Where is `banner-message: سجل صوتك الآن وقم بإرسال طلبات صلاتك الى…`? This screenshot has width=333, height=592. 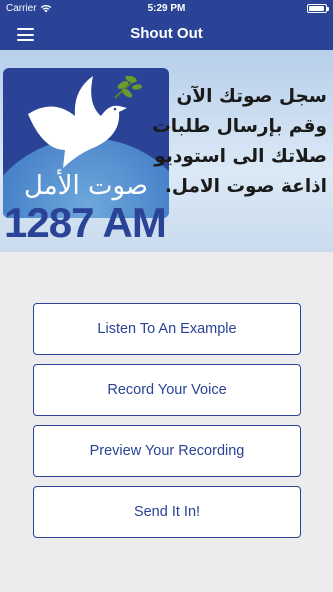
banner-message: سجل صوتك الآن وقم بإرسال طلبات صلاتك الى… is located at coordinates (239, 142).